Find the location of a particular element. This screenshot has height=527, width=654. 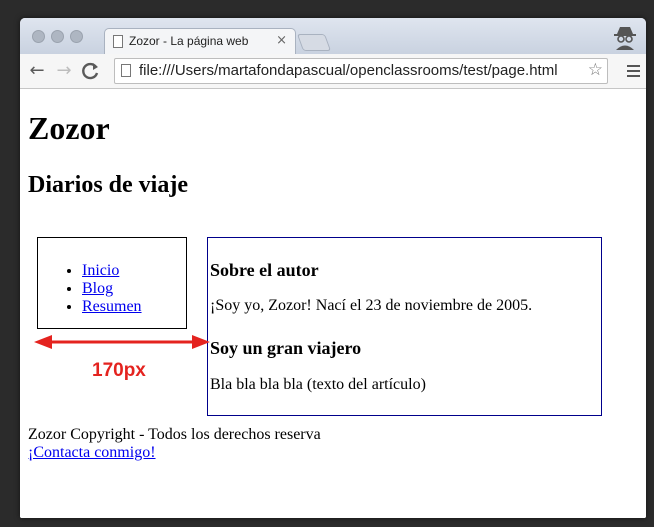

contact-link: ¡Contacta conmigo! is located at coordinates (92, 453).